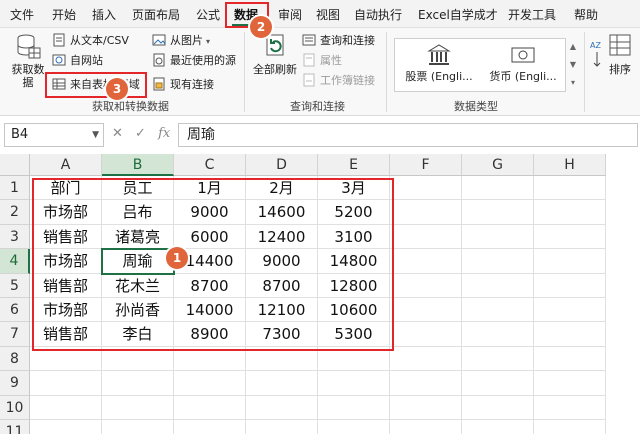 The width and height of the screenshot is (640, 434). What do you see at coordinates (354, 383) in the screenshot?
I see `cell-E9` at bounding box center [354, 383].